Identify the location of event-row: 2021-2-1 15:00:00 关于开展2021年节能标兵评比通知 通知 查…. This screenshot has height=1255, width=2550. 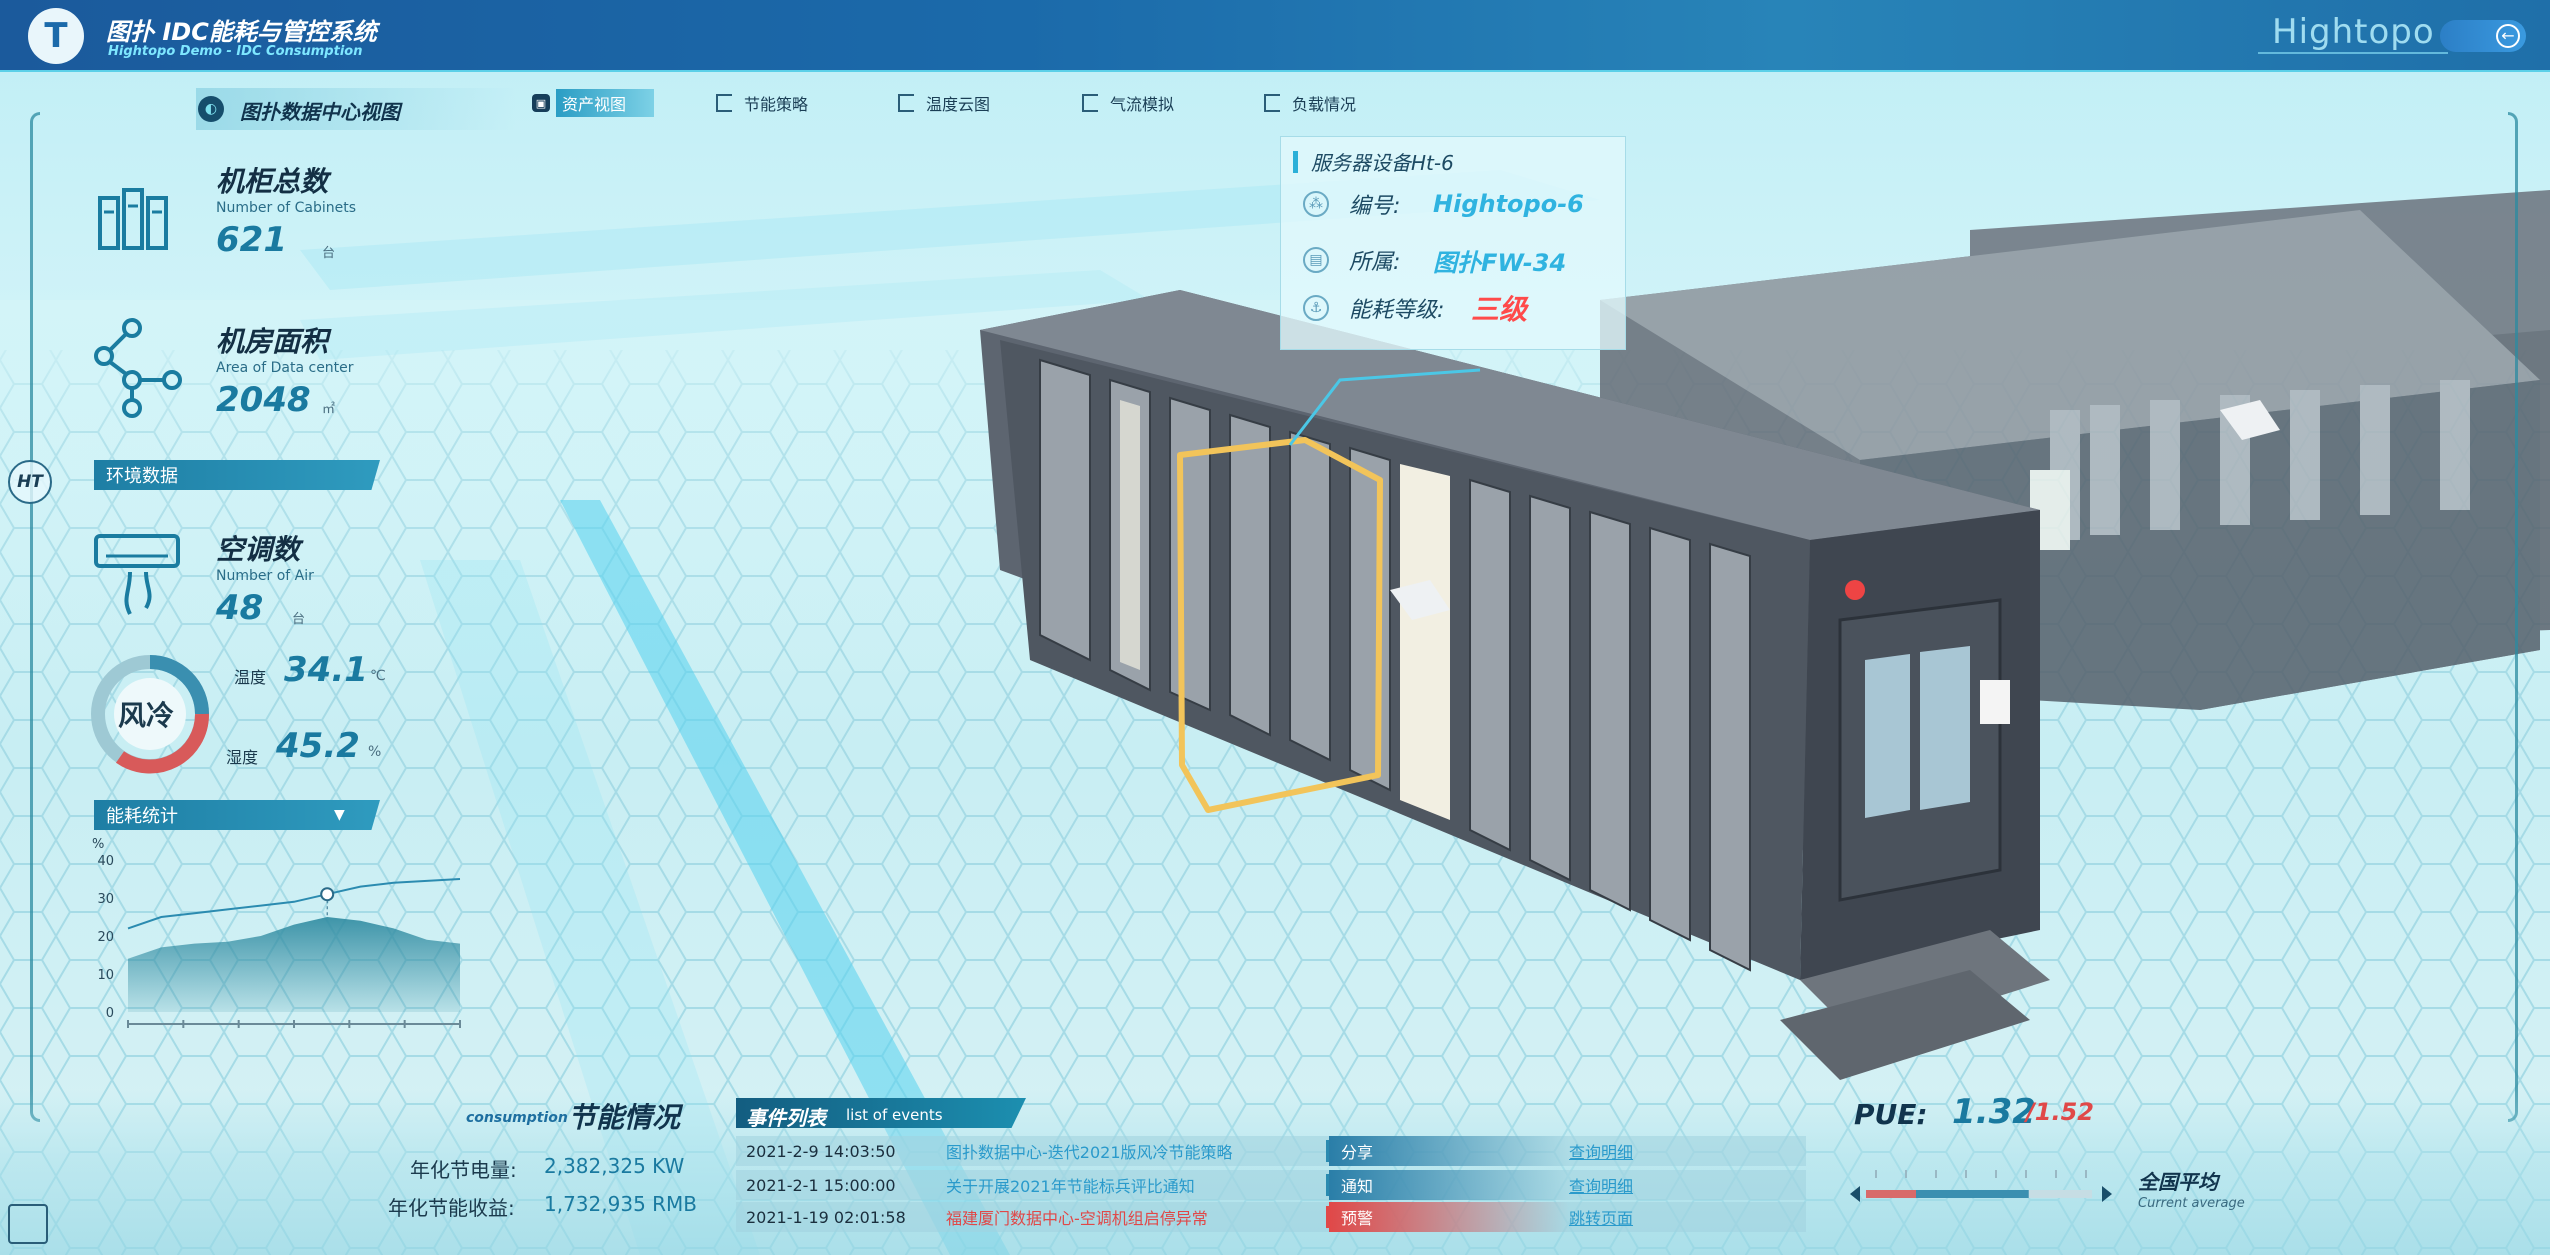
(1271, 1185).